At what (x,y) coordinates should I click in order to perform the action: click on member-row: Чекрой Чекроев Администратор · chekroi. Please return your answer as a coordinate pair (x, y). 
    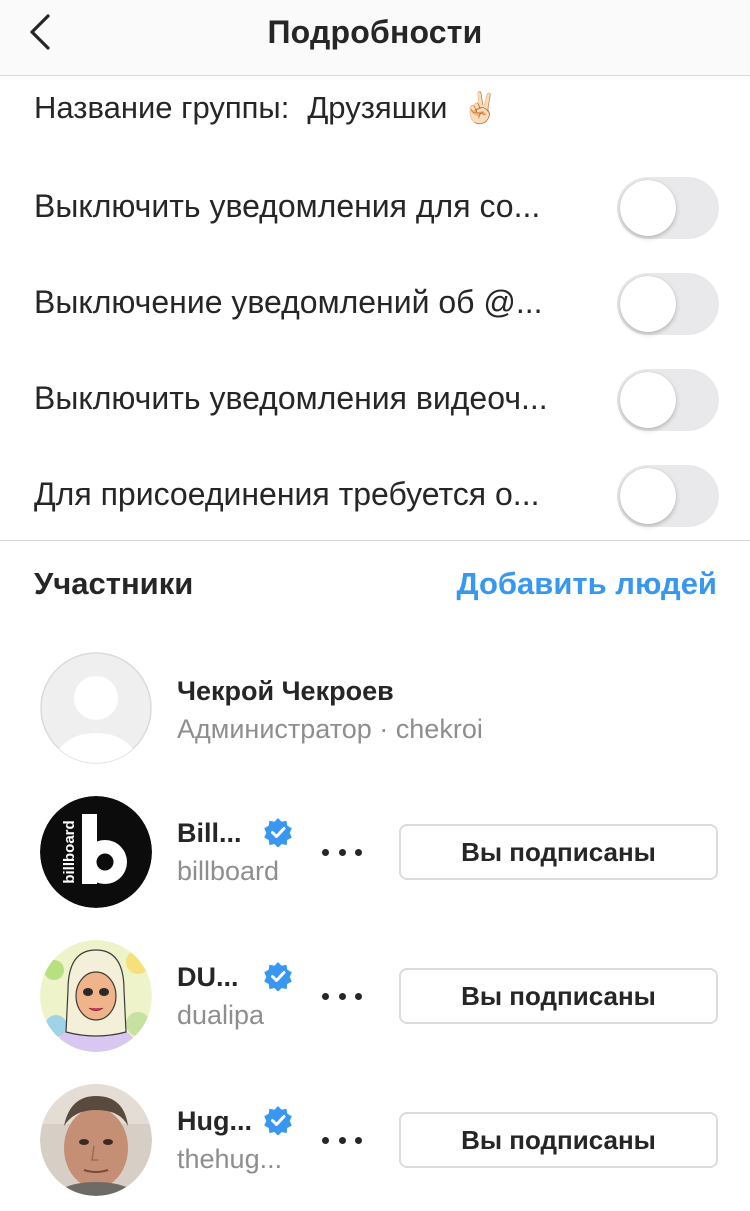
    Looking at the image, I should click on (375, 708).